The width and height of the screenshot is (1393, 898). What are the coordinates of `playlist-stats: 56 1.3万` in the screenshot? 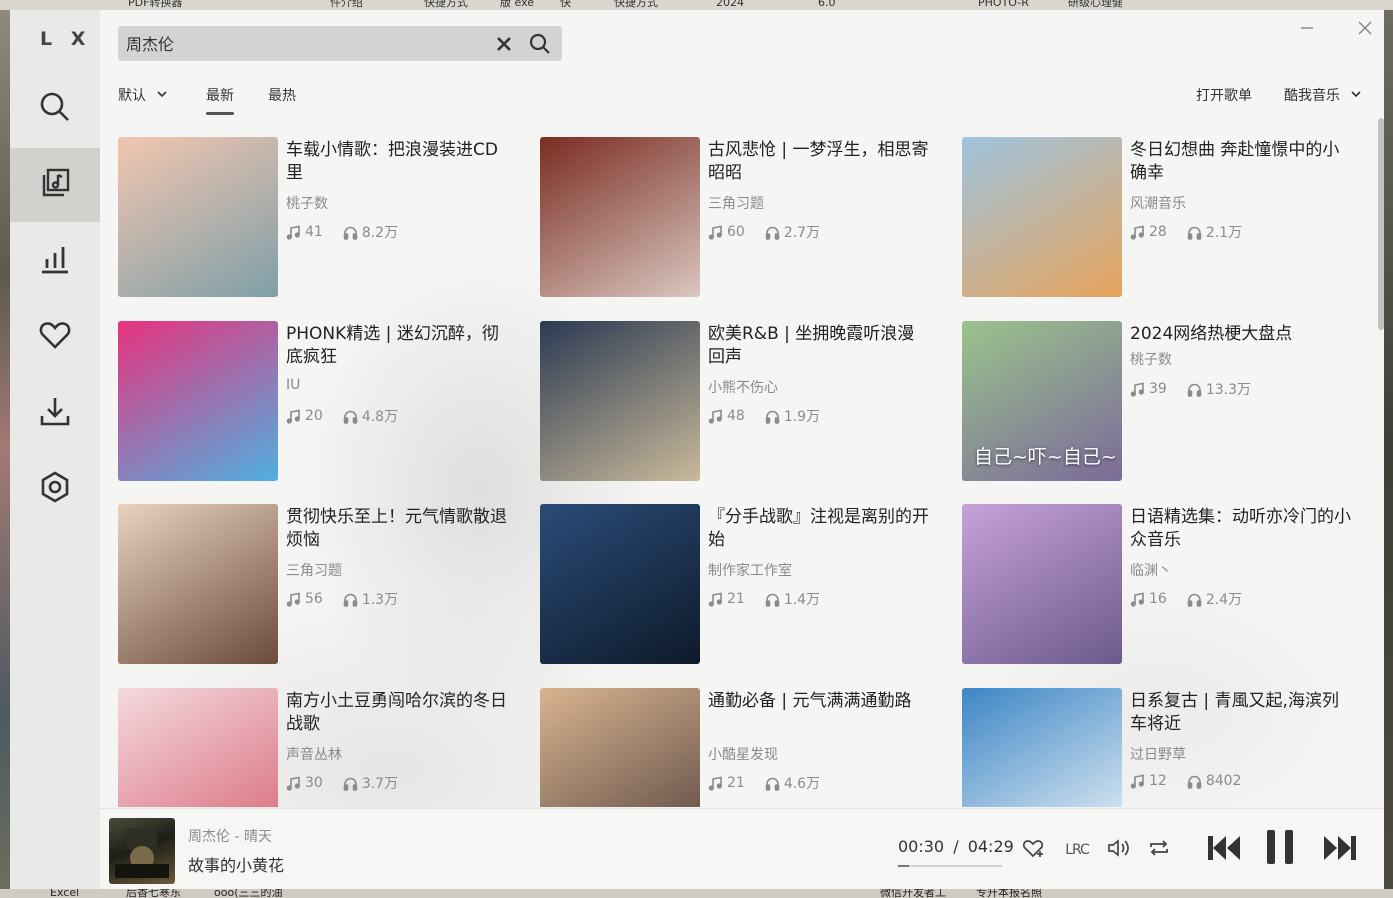 It's located at (352, 599).